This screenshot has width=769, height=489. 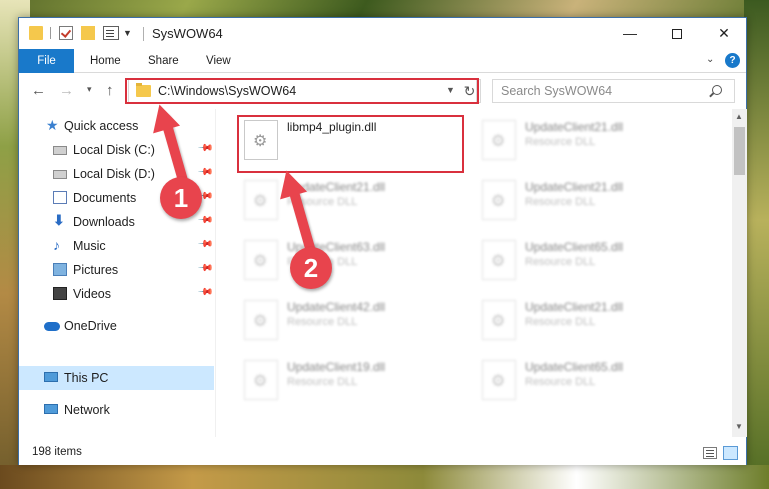 I want to click on pictures-icon, so click(x=60, y=269).